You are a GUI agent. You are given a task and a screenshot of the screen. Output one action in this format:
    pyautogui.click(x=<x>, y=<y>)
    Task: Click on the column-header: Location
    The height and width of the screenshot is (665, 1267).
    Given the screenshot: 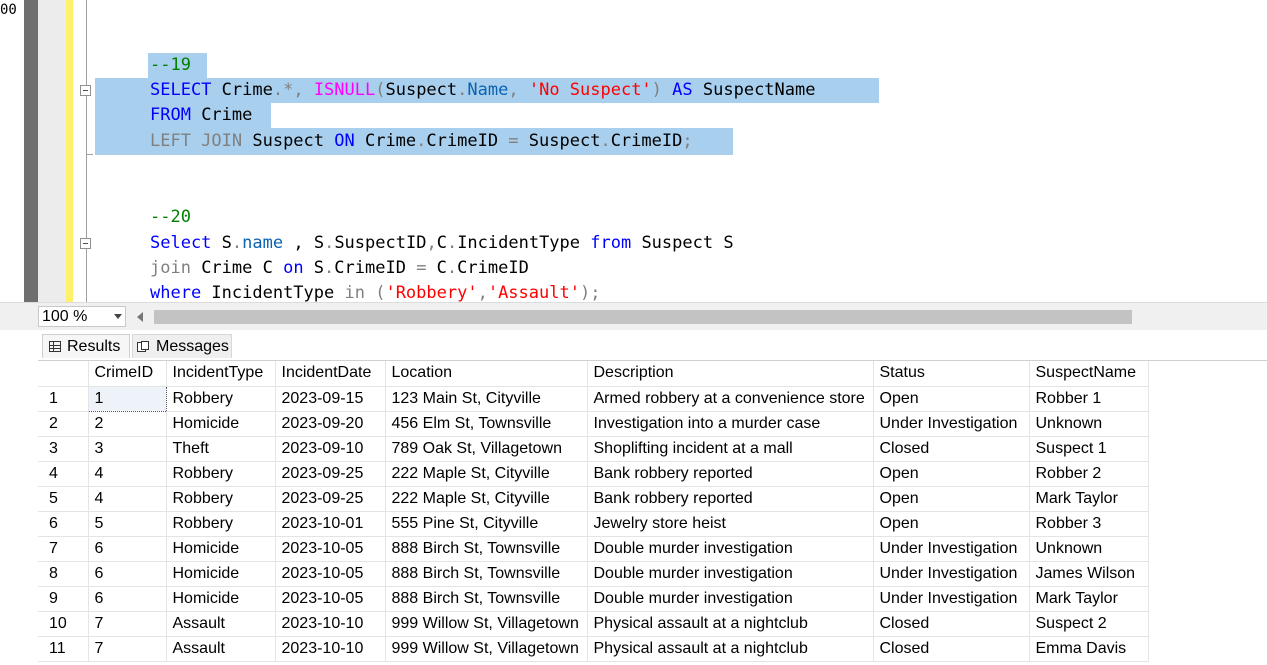 What is the action you would take?
    pyautogui.click(x=486, y=374)
    